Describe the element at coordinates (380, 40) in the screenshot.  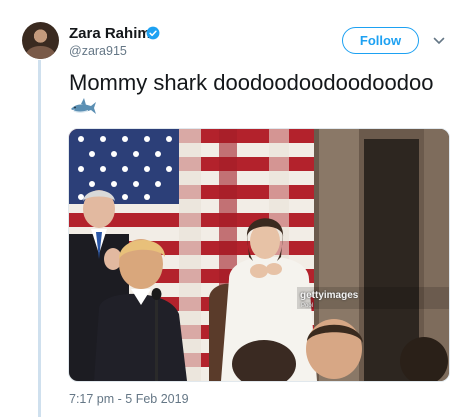
I see `follow-button: Follow` at that location.